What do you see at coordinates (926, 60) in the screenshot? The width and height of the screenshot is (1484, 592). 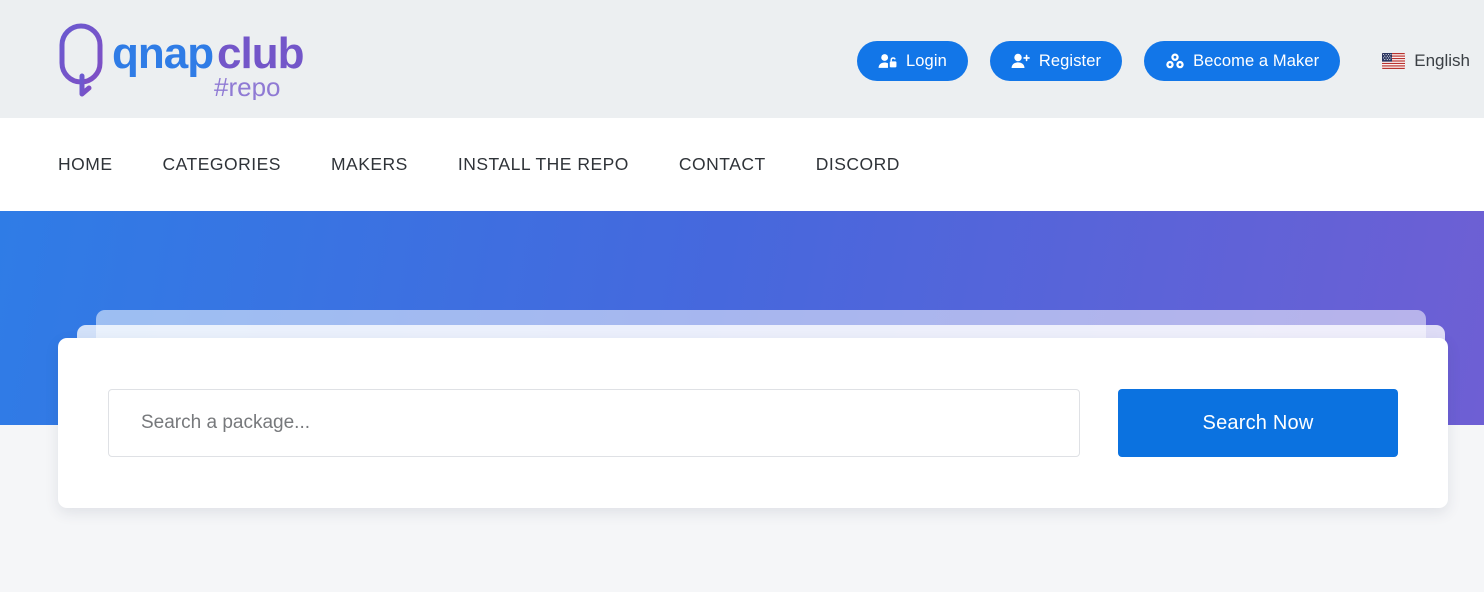 I see `login-button-label: Login` at bounding box center [926, 60].